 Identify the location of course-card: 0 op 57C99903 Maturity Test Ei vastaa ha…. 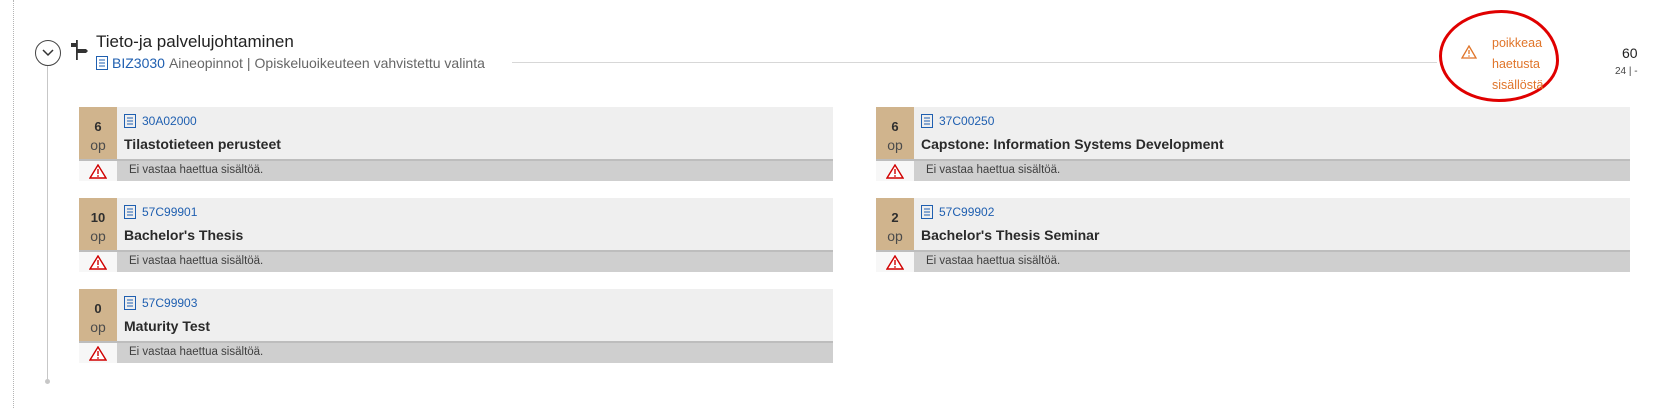
(456, 326).